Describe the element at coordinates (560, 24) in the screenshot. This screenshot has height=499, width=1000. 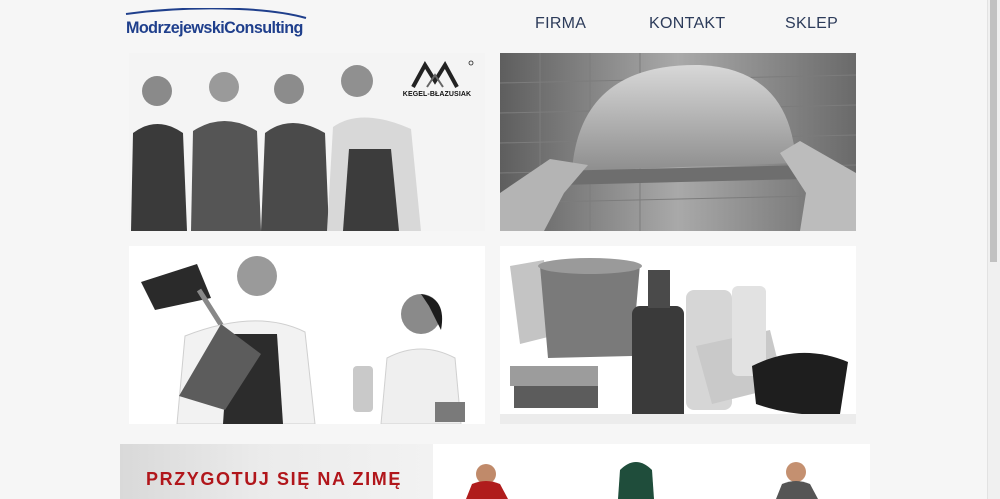
I see `nav-item-firma: FIRMA` at that location.